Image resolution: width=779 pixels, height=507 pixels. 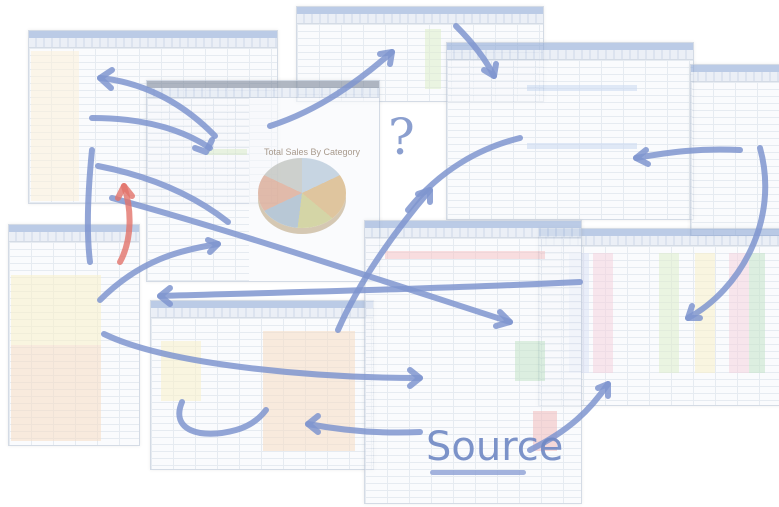 What do you see at coordinates (478, 472) in the screenshot?
I see `source-underline` at bounding box center [478, 472].